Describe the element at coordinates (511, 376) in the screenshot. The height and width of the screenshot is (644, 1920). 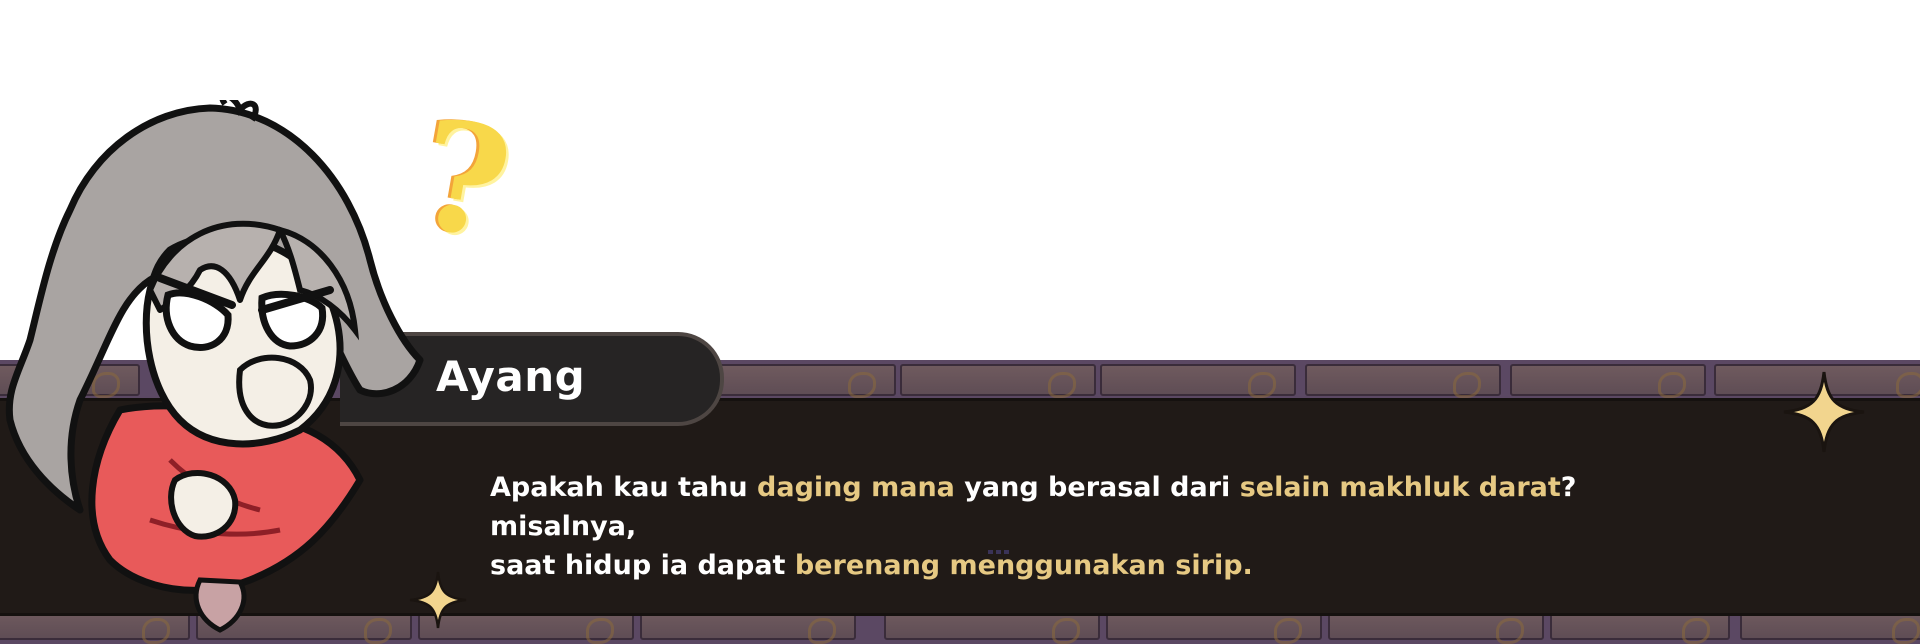
I see `speaker-name: Ayang` at that location.